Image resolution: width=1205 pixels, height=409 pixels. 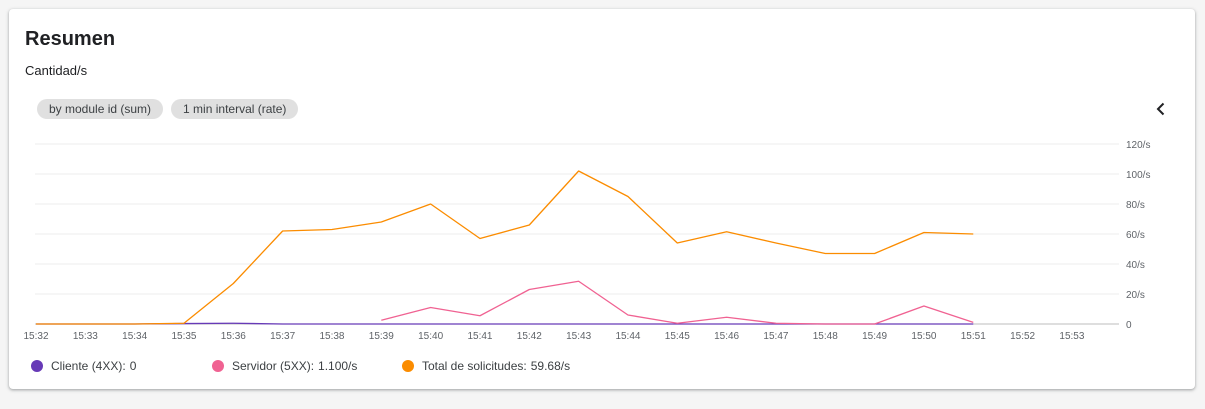 What do you see at coordinates (1135, 295) in the screenshot?
I see `y-tick-label: 20/s` at bounding box center [1135, 295].